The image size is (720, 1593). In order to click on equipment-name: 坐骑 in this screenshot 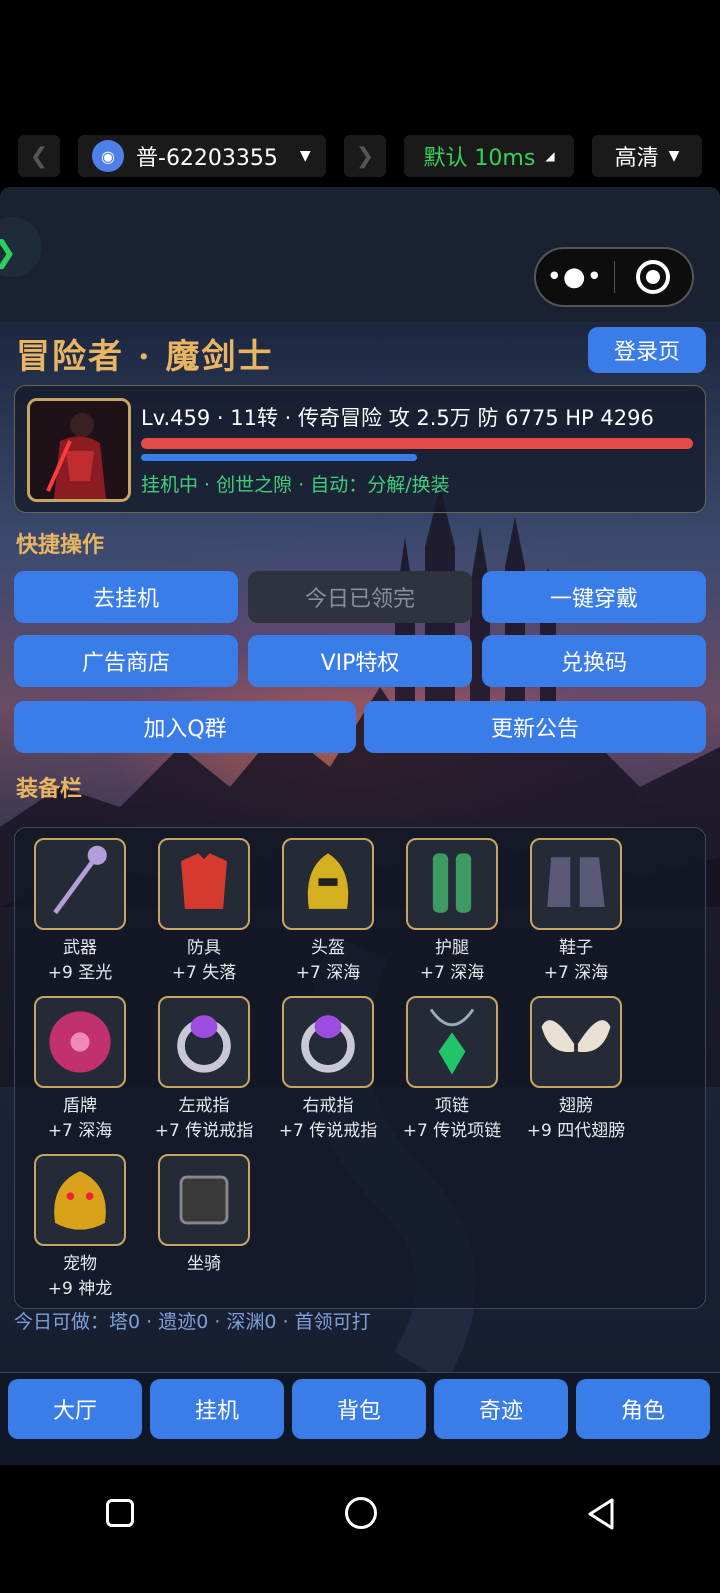, I will do `click(204, 1264)`.